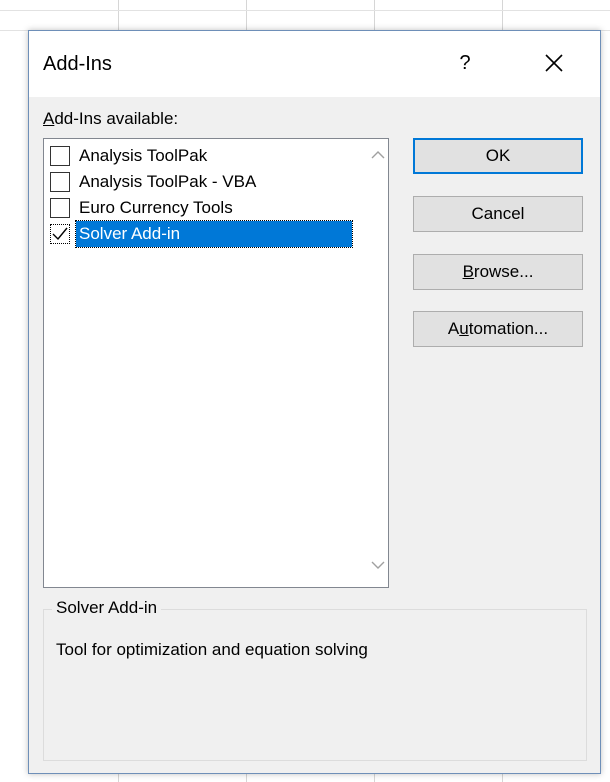 The width and height of the screenshot is (610, 782). What do you see at coordinates (143, 155) in the screenshot?
I see `list-item-label: Analysis ToolPak` at bounding box center [143, 155].